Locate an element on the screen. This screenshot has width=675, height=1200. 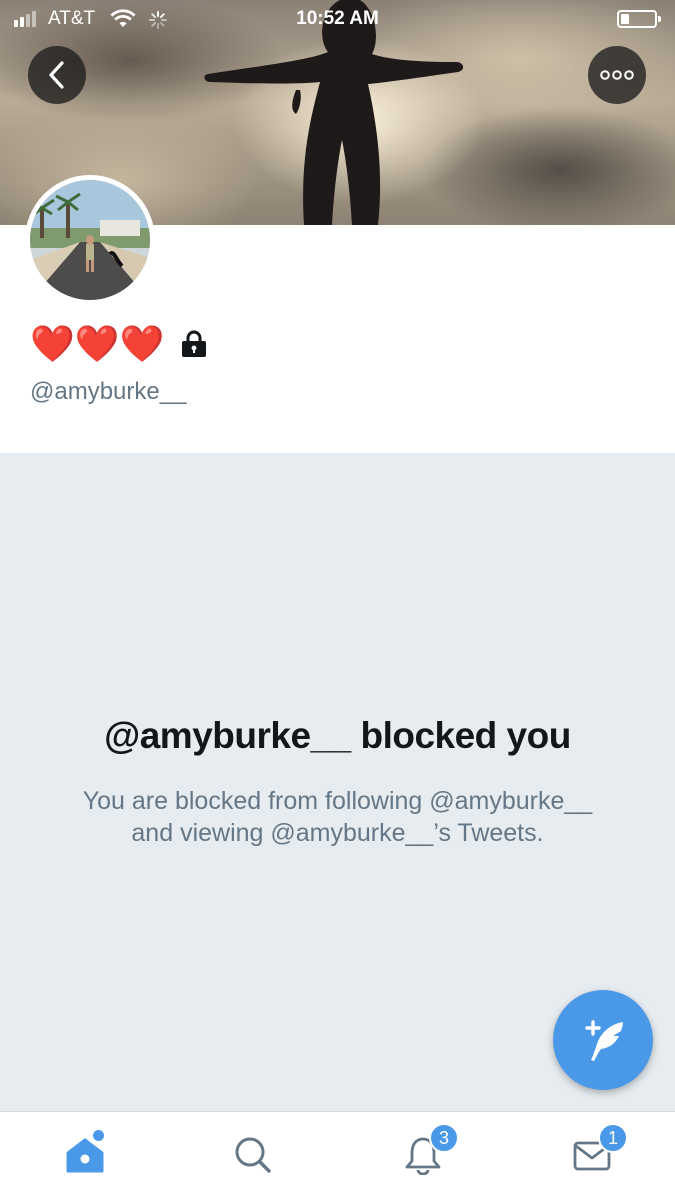
blocked-title: @amyburke__ blocked you is located at coordinates (337, 735).